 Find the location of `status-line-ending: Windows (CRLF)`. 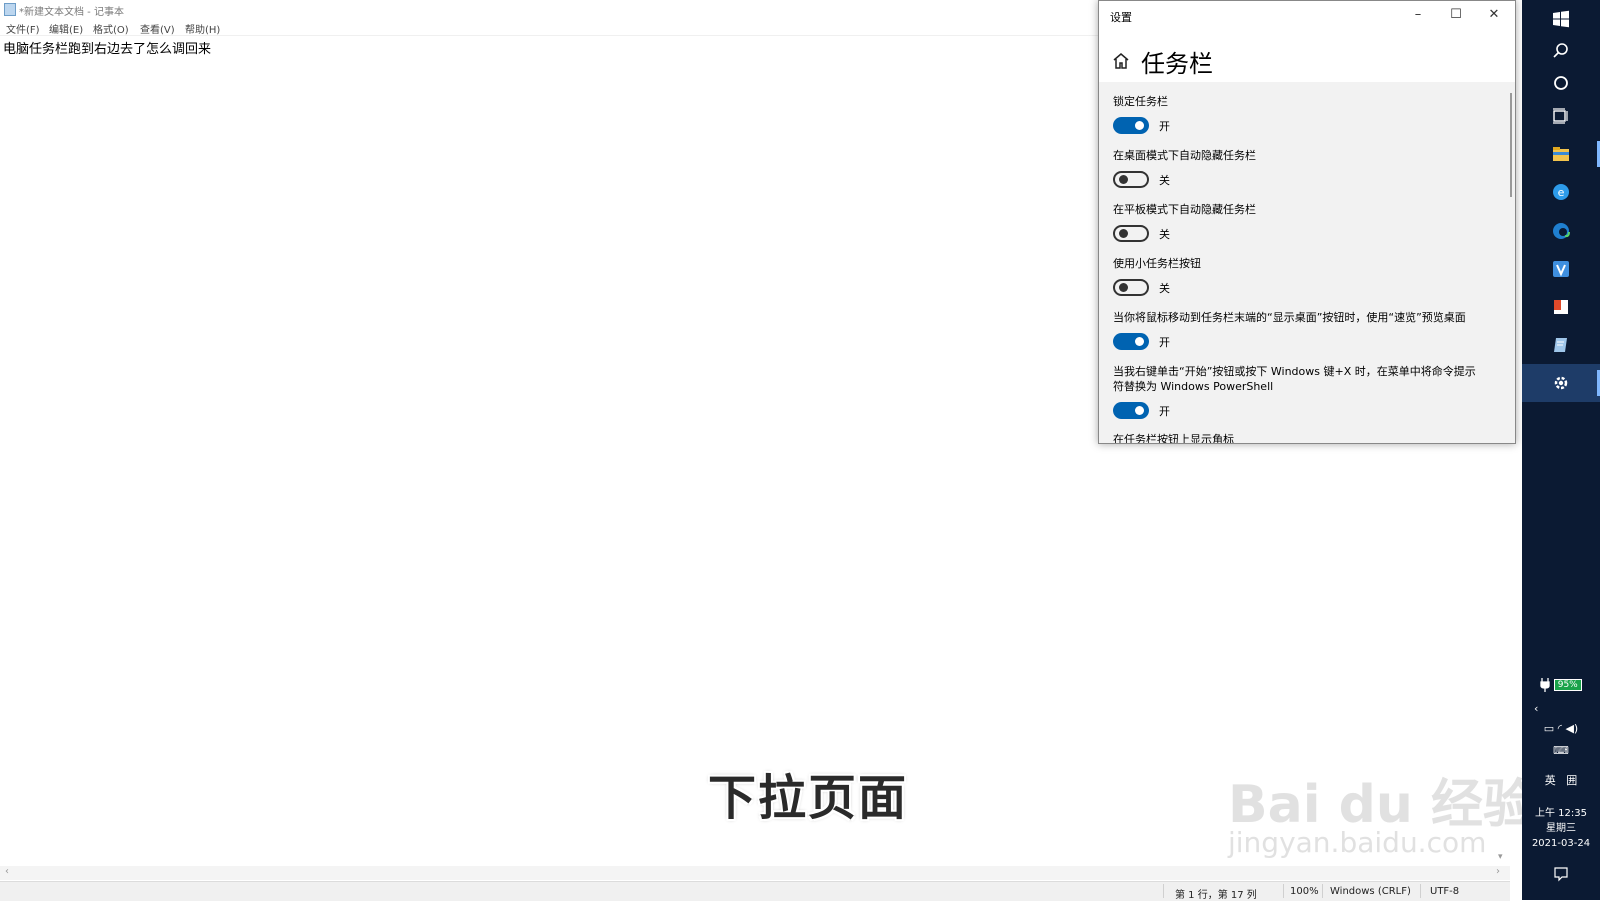

status-line-ending: Windows (CRLF) is located at coordinates (1370, 891).